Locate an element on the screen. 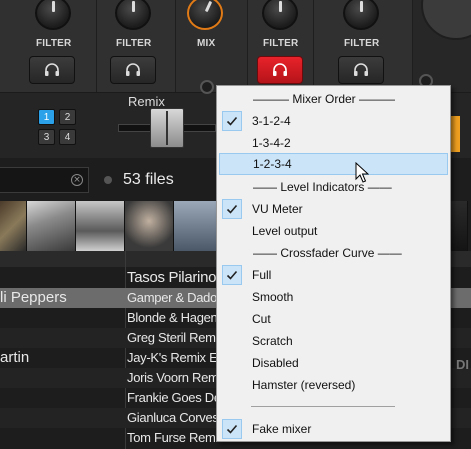 The height and width of the screenshot is (449, 471). menu-separator is located at coordinates (323, 406).